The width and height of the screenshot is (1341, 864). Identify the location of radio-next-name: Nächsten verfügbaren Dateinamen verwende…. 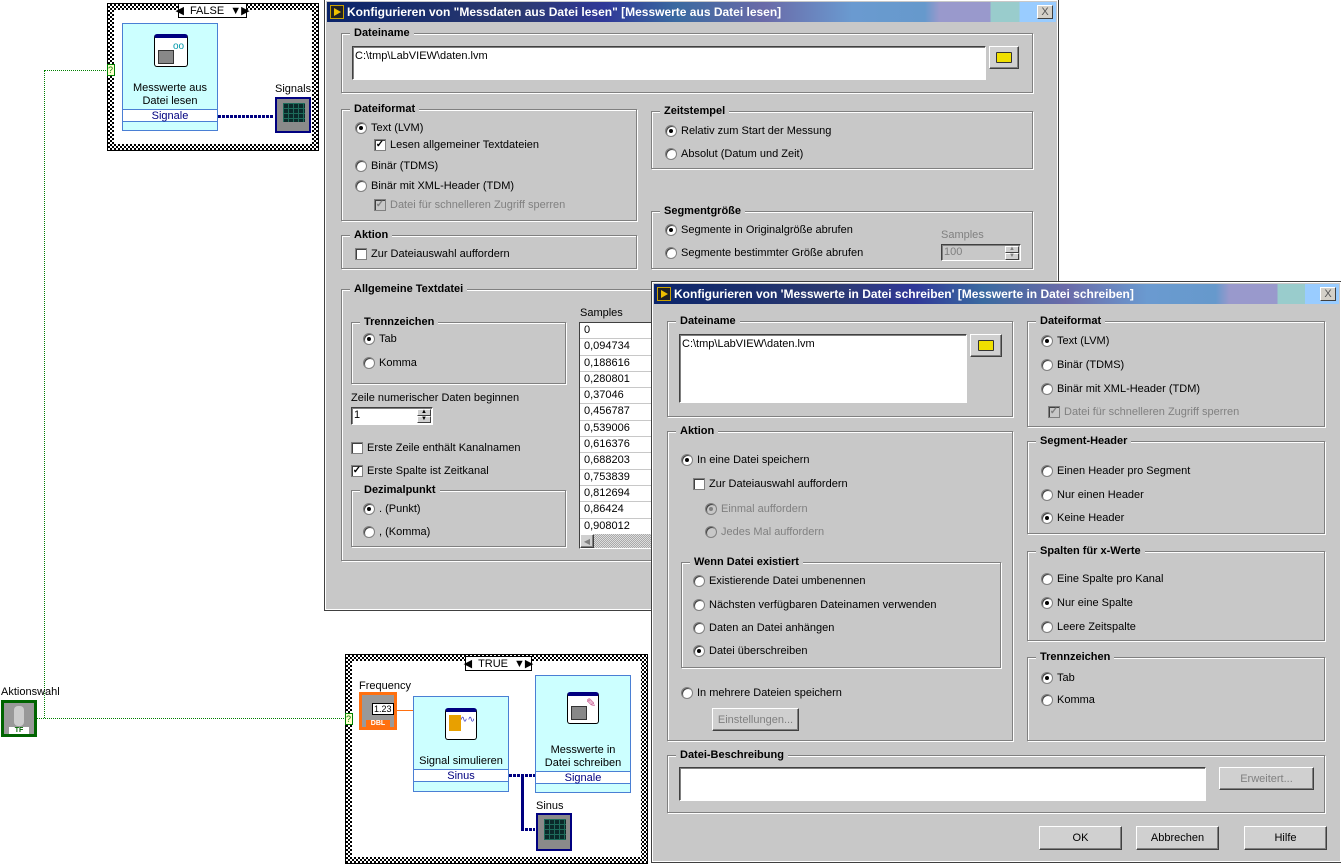
(814, 605).